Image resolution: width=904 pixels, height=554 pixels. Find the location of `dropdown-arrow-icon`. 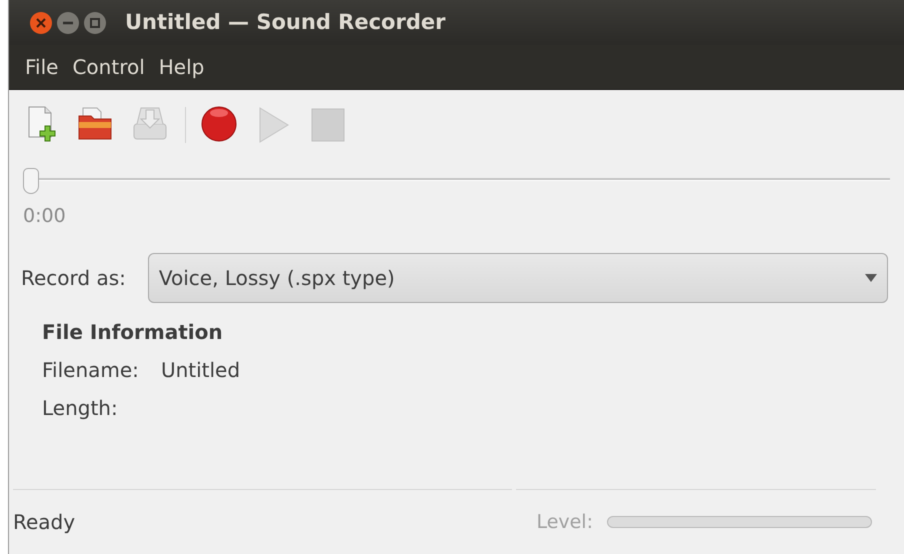

dropdown-arrow-icon is located at coordinates (871, 278).